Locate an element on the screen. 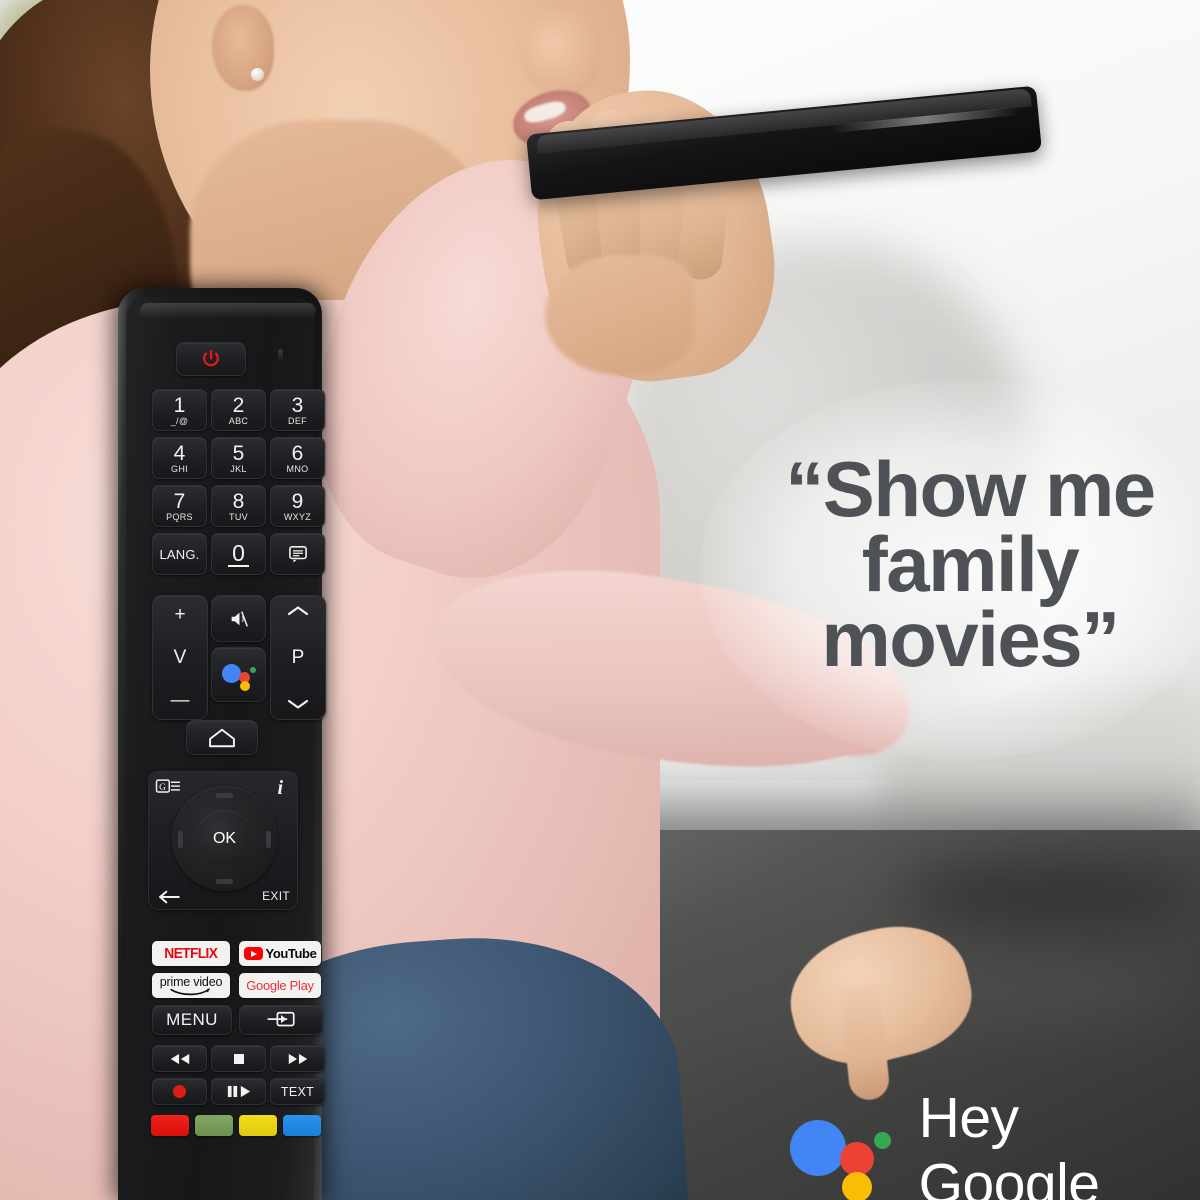  key-6-sub: MNO is located at coordinates (297, 468).